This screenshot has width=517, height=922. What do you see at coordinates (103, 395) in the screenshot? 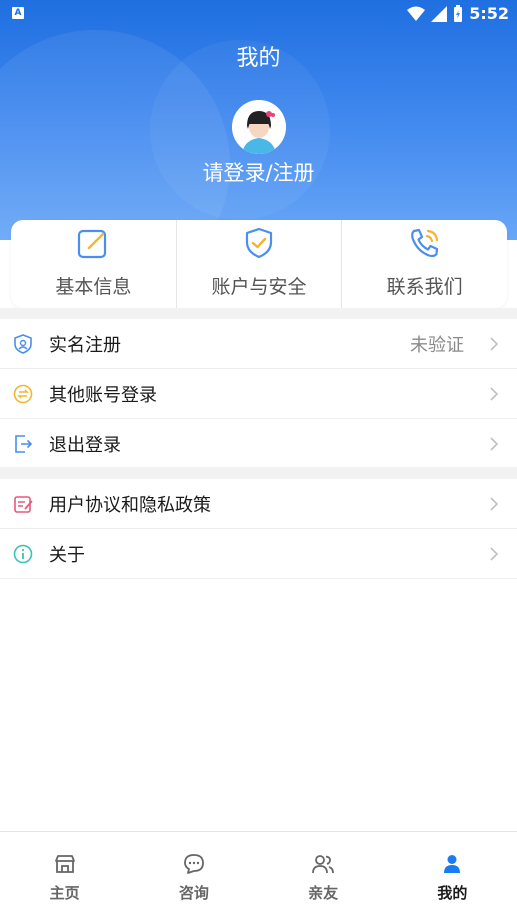
I see `menu-item-label: 其他账号登录` at bounding box center [103, 395].